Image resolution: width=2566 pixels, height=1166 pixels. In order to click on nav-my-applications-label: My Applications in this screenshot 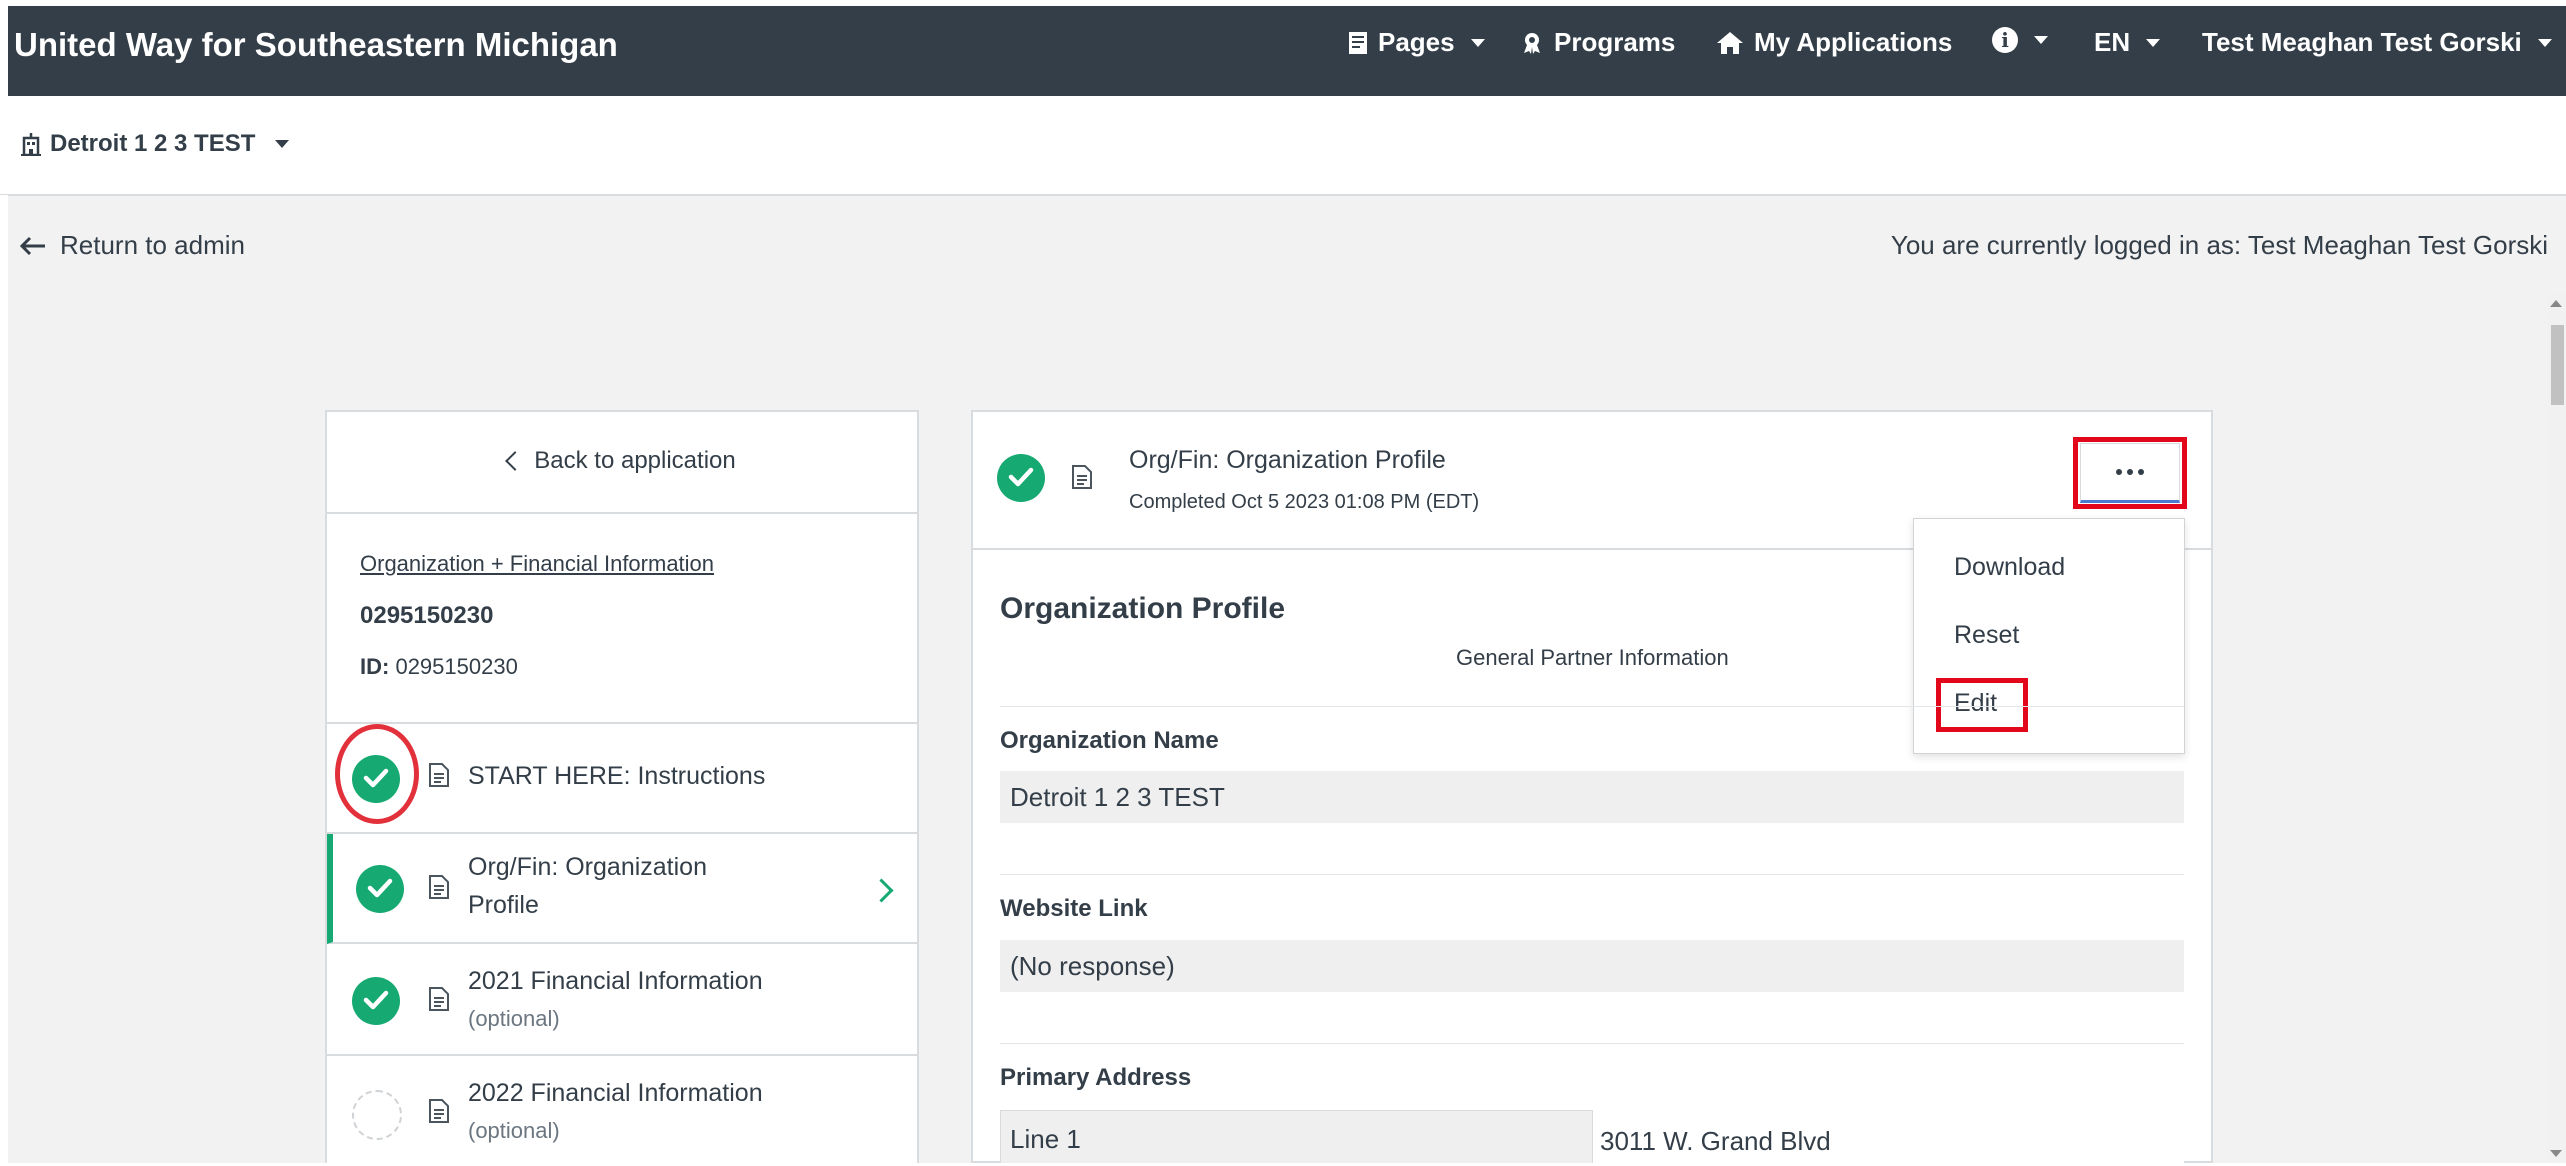, I will do `click(1853, 42)`.